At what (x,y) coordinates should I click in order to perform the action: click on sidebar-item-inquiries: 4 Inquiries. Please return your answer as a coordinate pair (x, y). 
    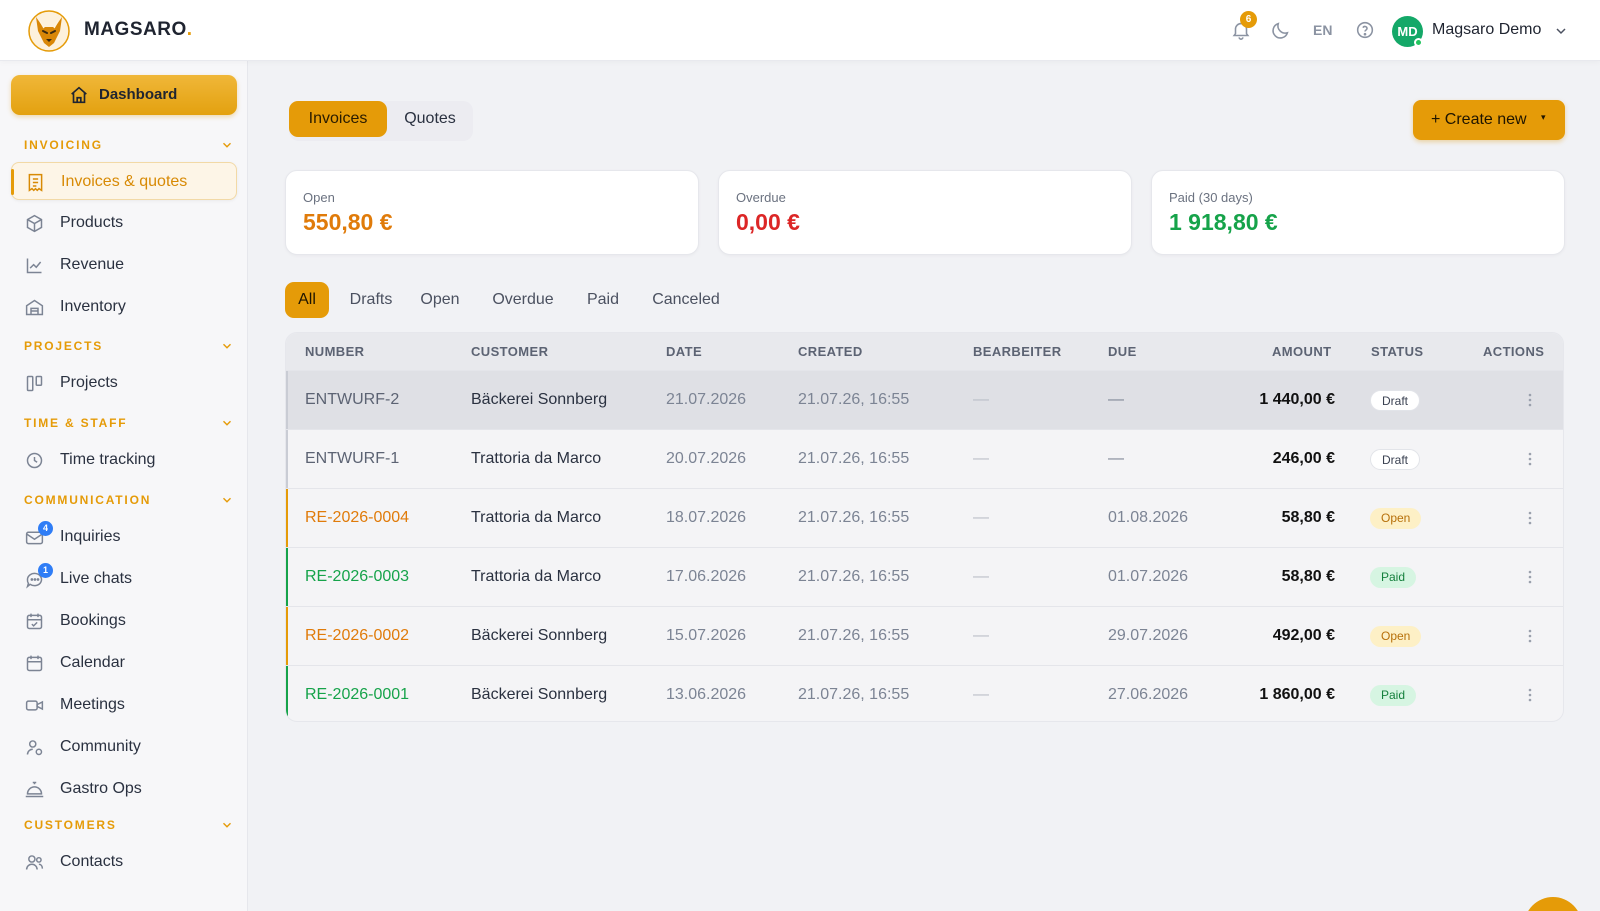
    Looking at the image, I should click on (124, 537).